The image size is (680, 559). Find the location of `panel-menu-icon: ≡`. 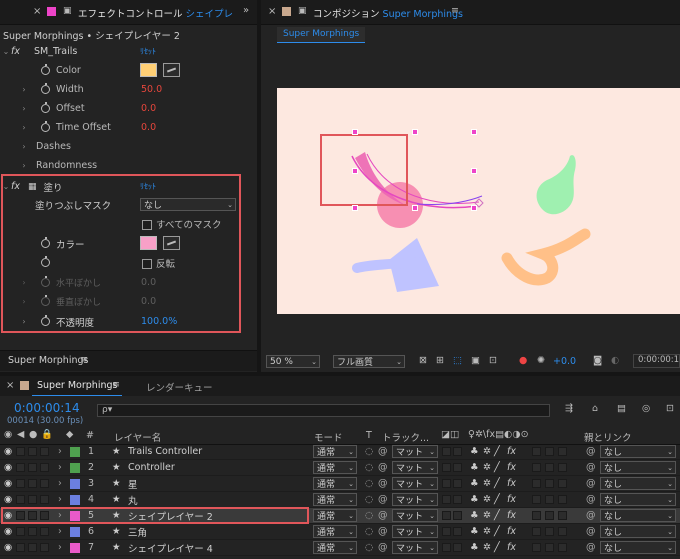

panel-menu-icon: ≡ is located at coordinates (455, 10).